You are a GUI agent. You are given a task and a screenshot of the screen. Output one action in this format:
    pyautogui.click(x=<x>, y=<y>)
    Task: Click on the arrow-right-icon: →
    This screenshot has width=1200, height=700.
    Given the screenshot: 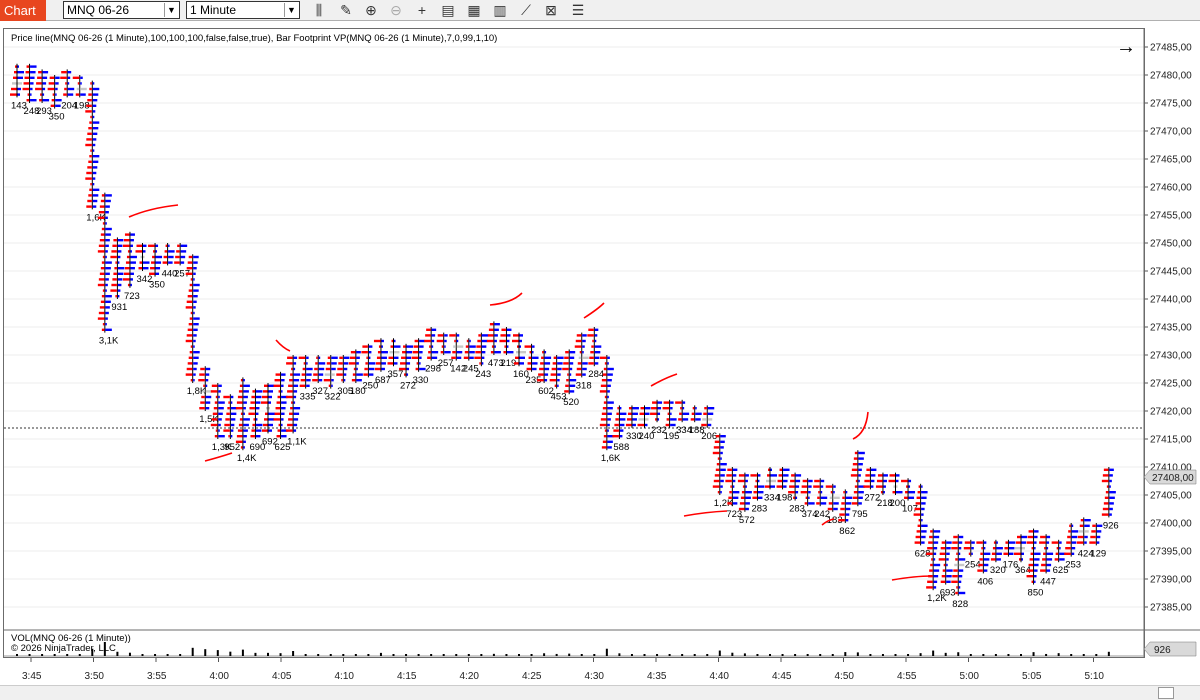 What is the action you would take?
    pyautogui.click(x=1126, y=47)
    